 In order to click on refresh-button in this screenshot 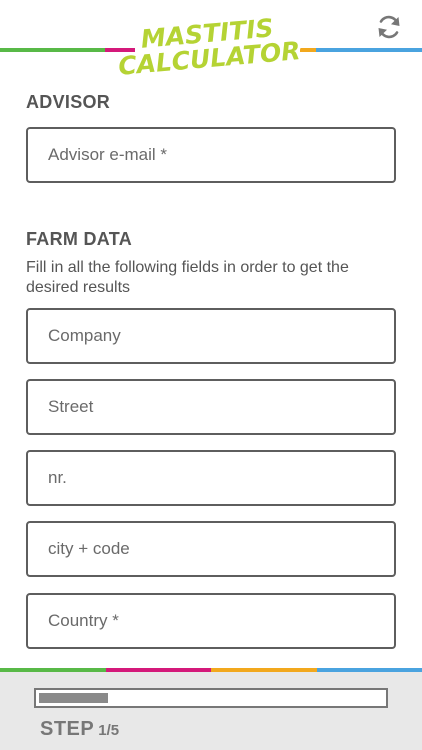, I will do `click(389, 27)`.